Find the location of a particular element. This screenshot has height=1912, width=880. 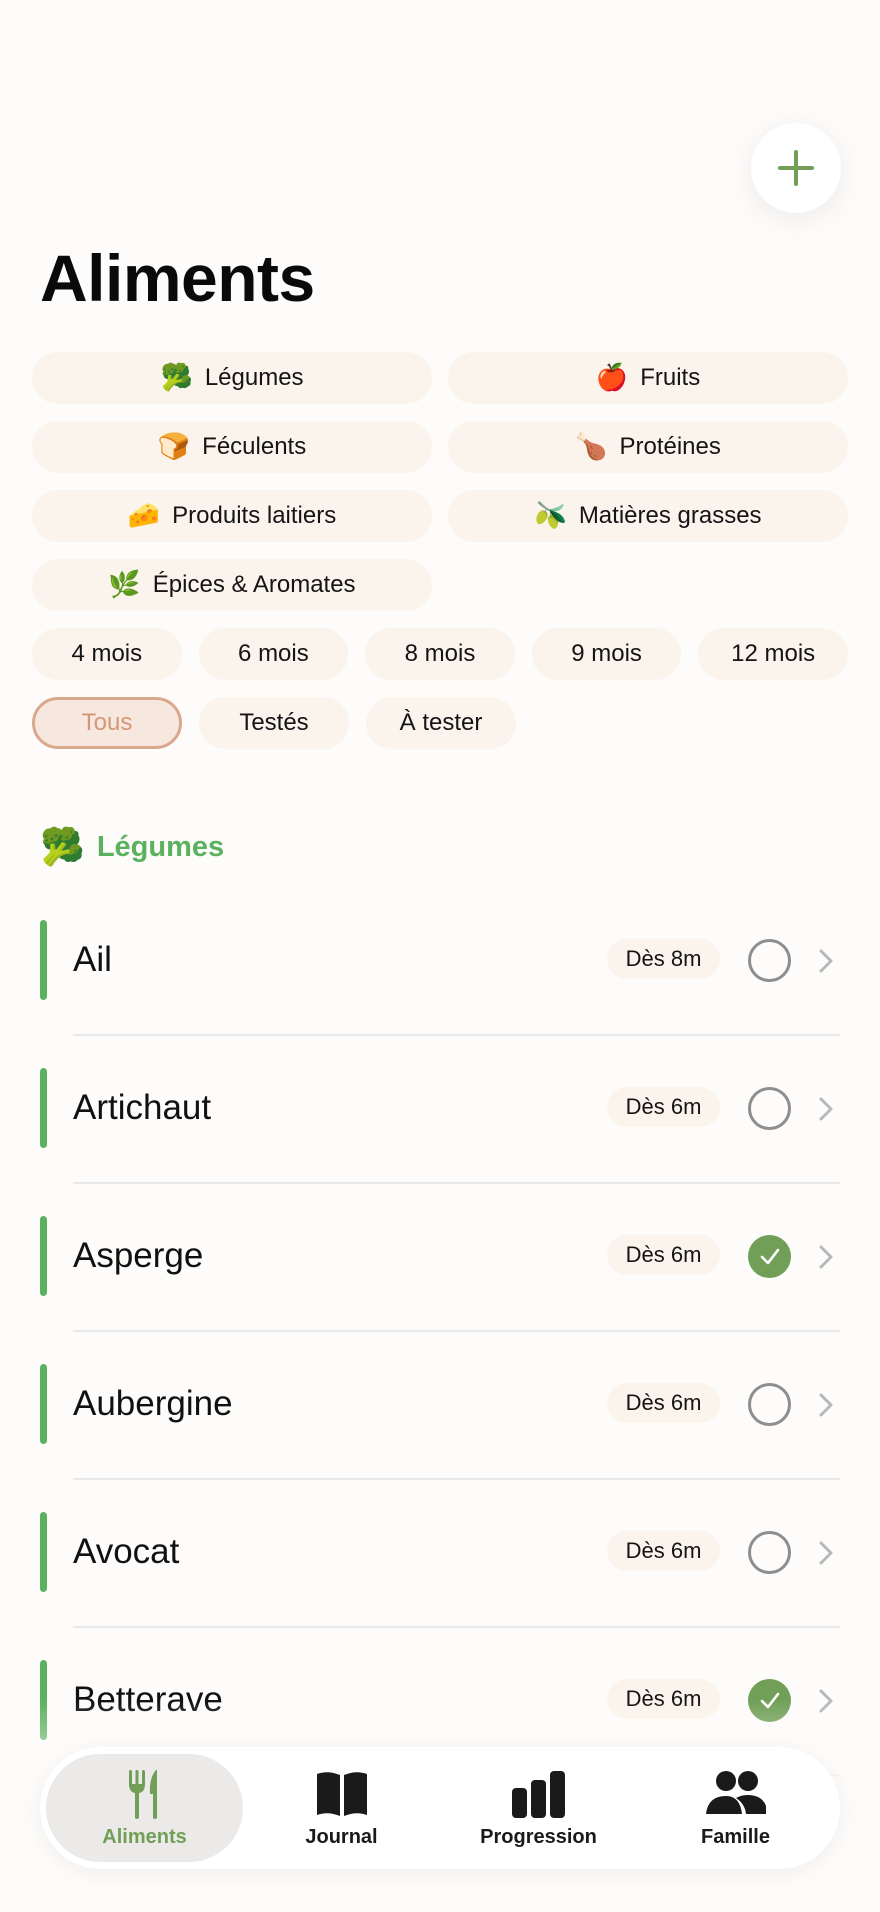

plus-icon is located at coordinates (796, 168).